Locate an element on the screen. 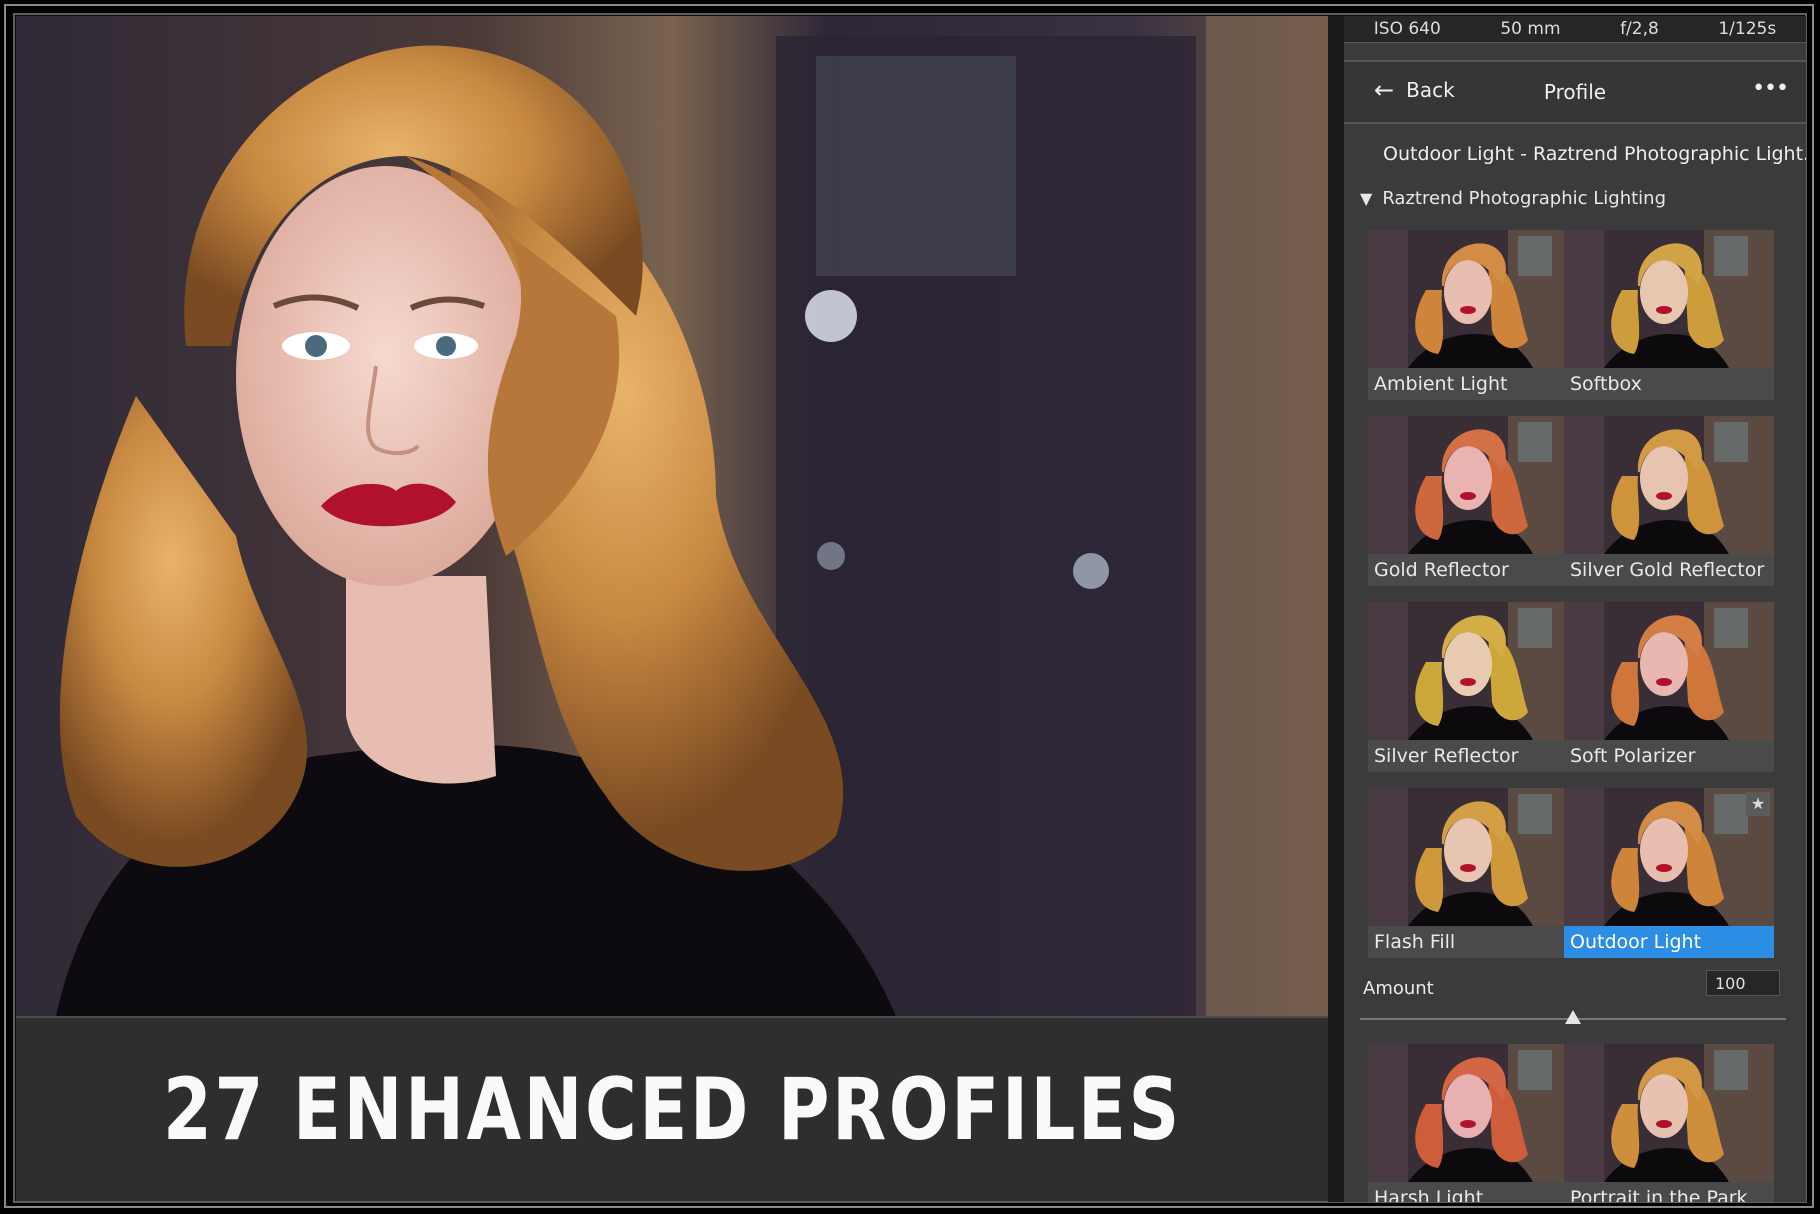 This screenshot has height=1214, width=1820. profile-tile: Silver Gold Reflector is located at coordinates (1669, 501).